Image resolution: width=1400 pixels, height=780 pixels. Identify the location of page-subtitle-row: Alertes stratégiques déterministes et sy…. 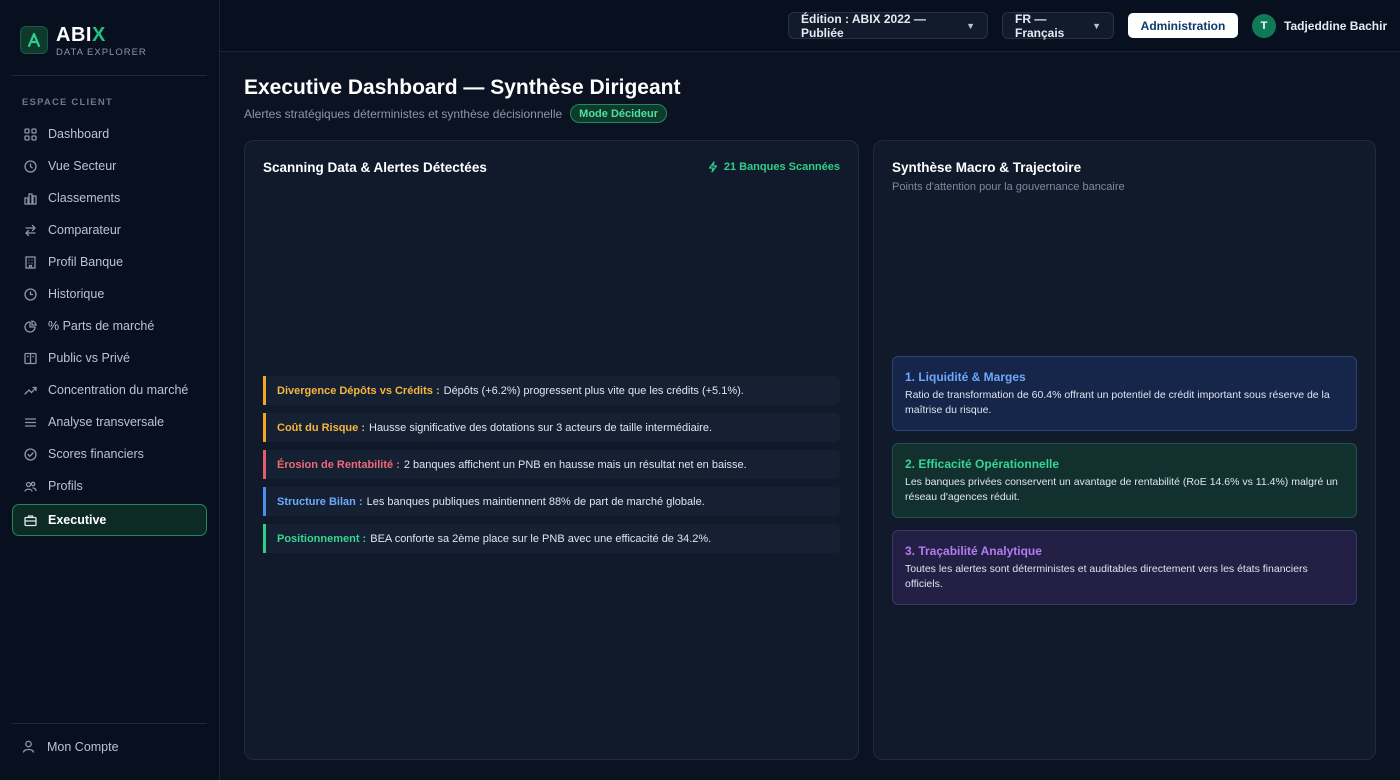
(456, 113).